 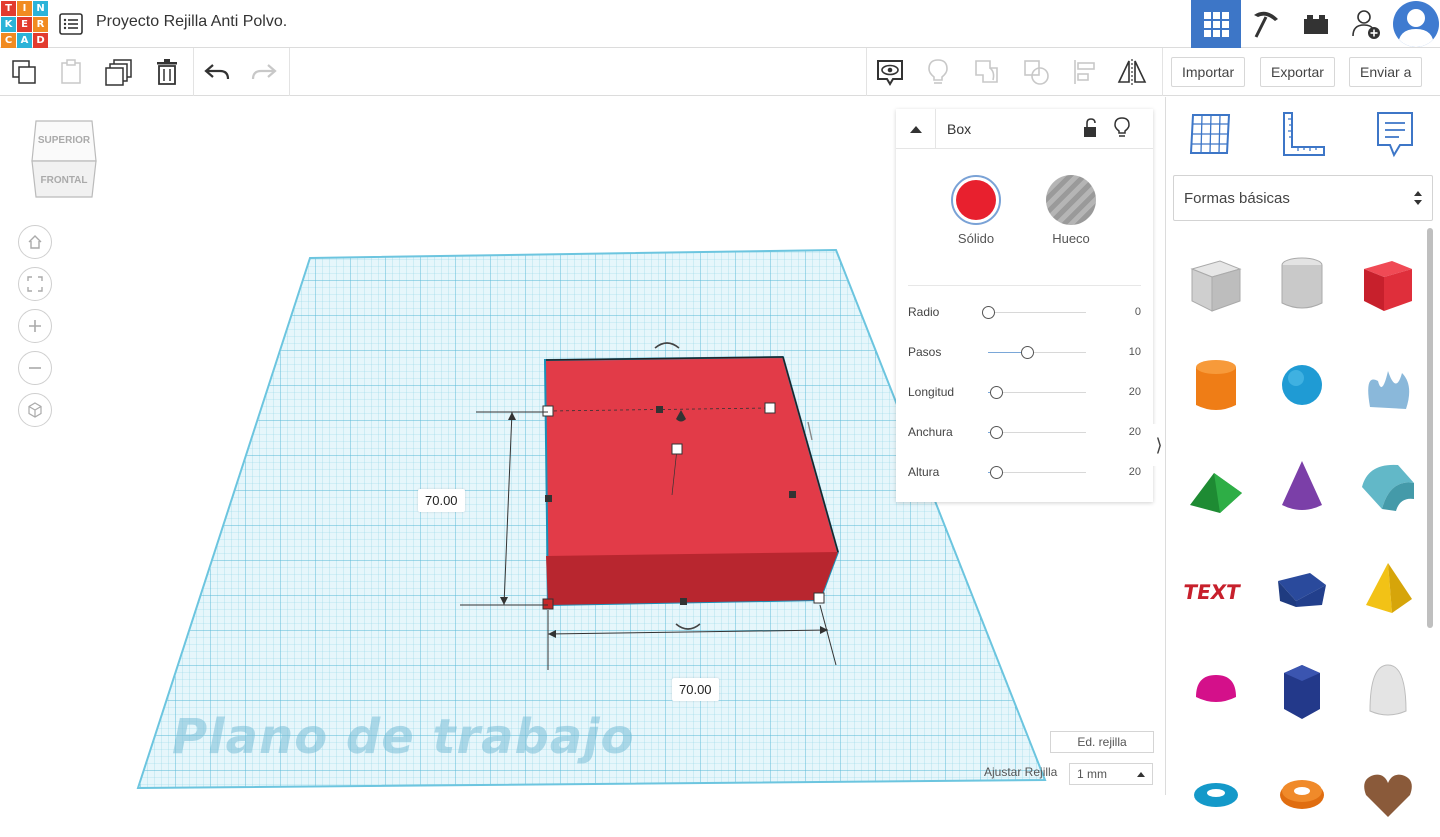 I want to click on lock-button, so click(x=1090, y=130).